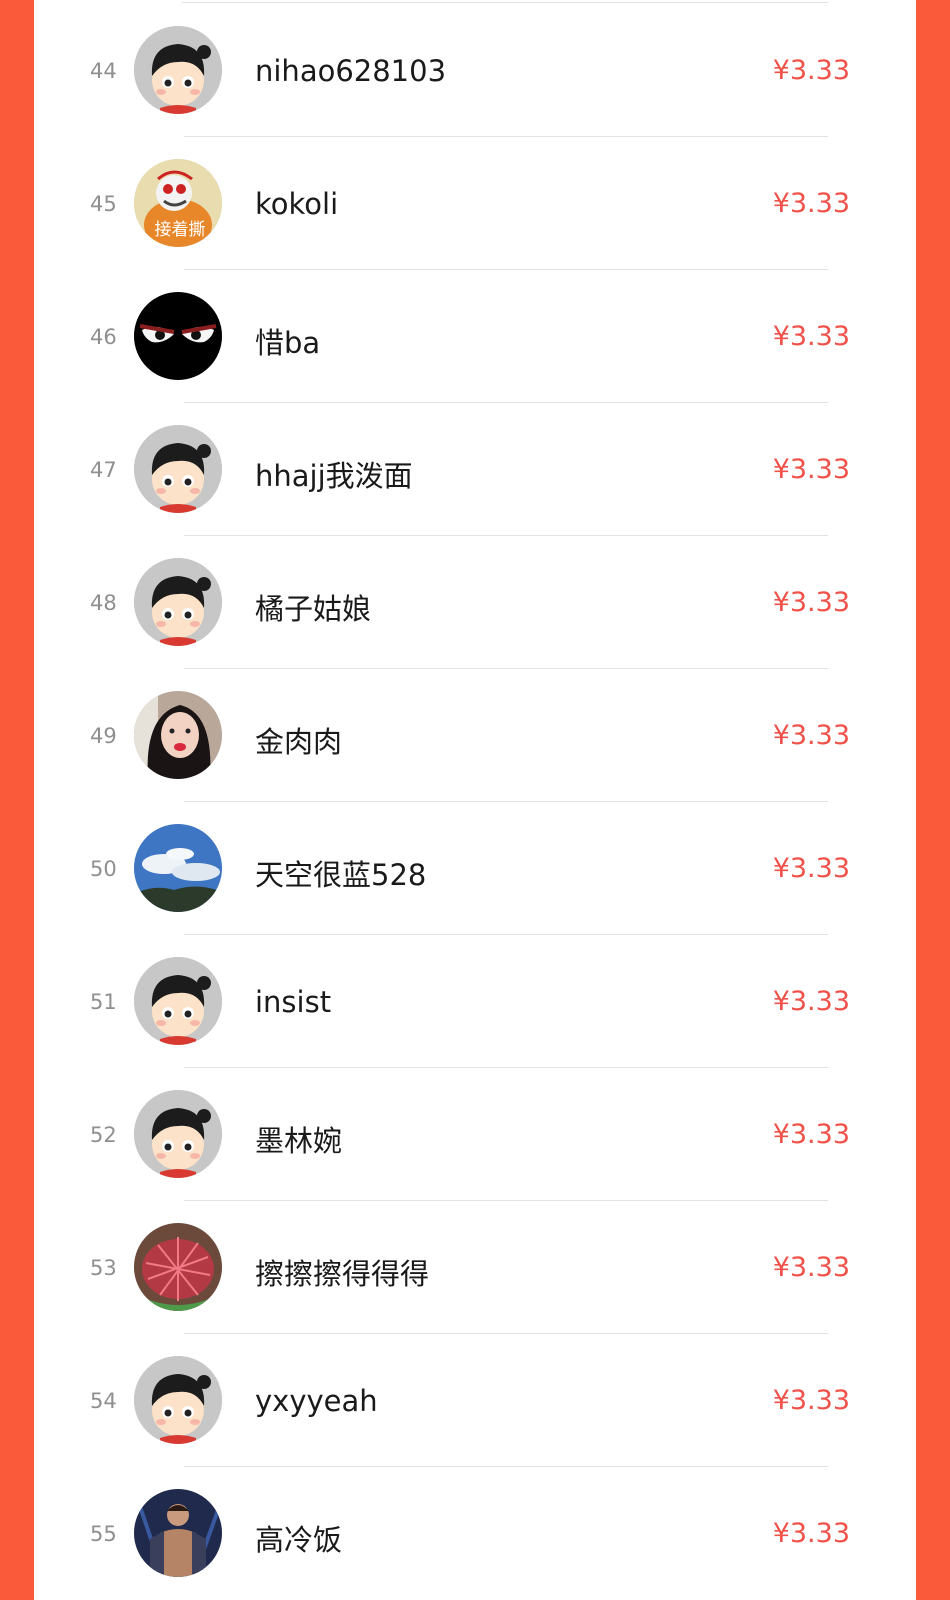 This screenshot has width=950, height=1600. What do you see at coordinates (475, 735) in the screenshot?
I see `list-item: 49 金肉肉 ¥3.33` at bounding box center [475, 735].